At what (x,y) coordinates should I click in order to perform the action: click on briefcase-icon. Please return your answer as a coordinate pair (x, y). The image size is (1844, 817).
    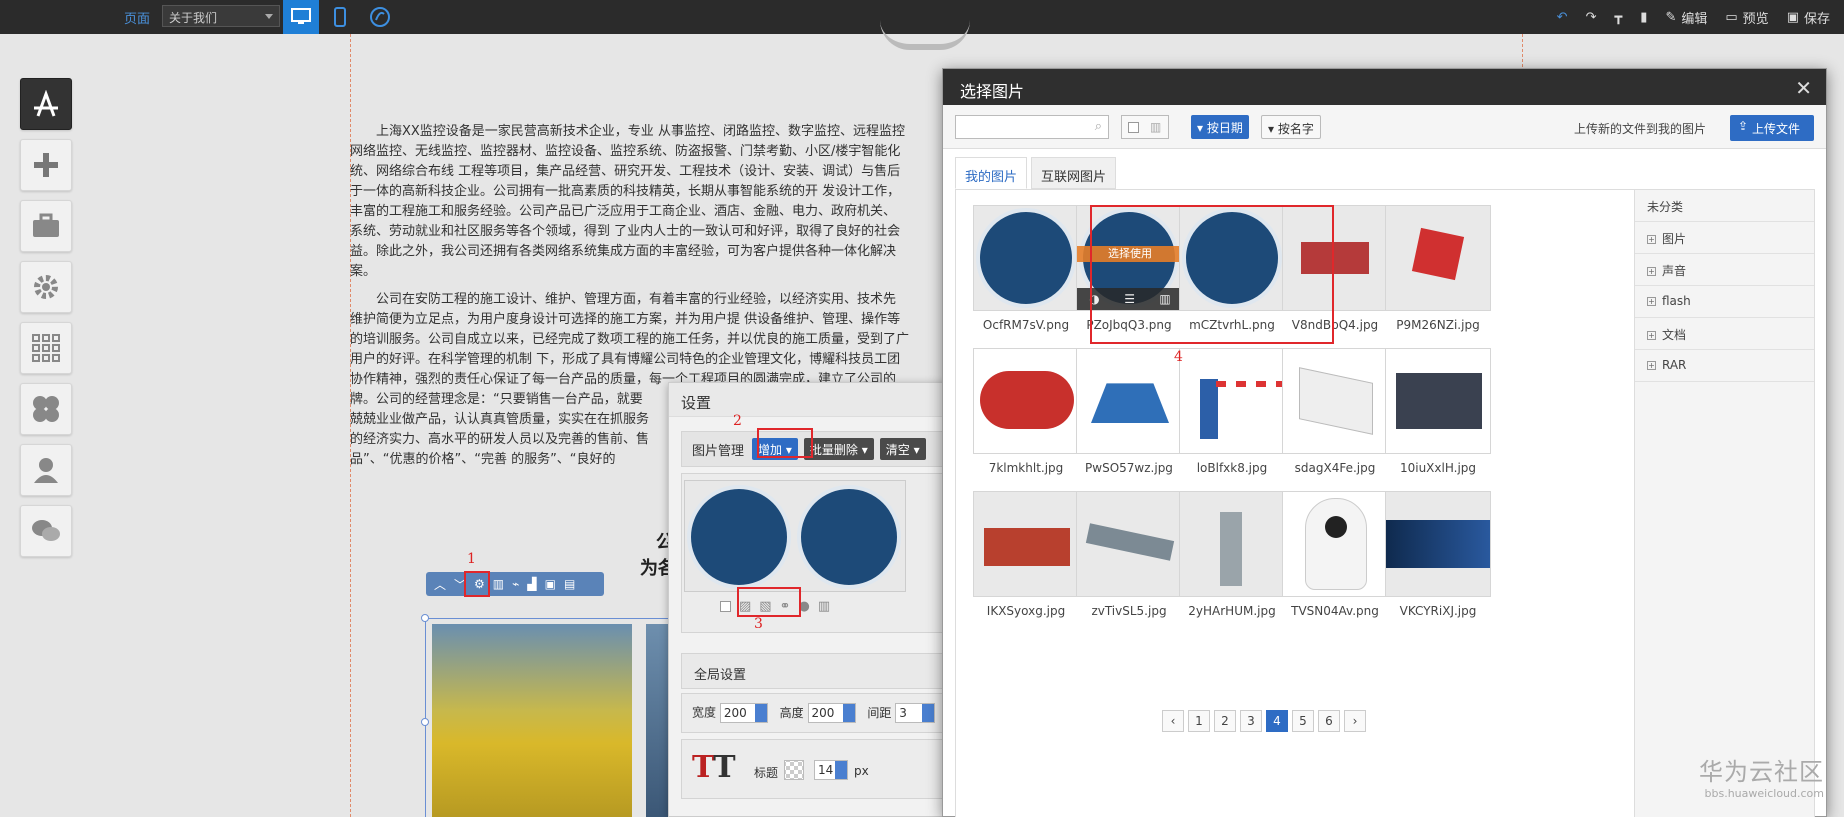
    Looking at the image, I should click on (46, 225).